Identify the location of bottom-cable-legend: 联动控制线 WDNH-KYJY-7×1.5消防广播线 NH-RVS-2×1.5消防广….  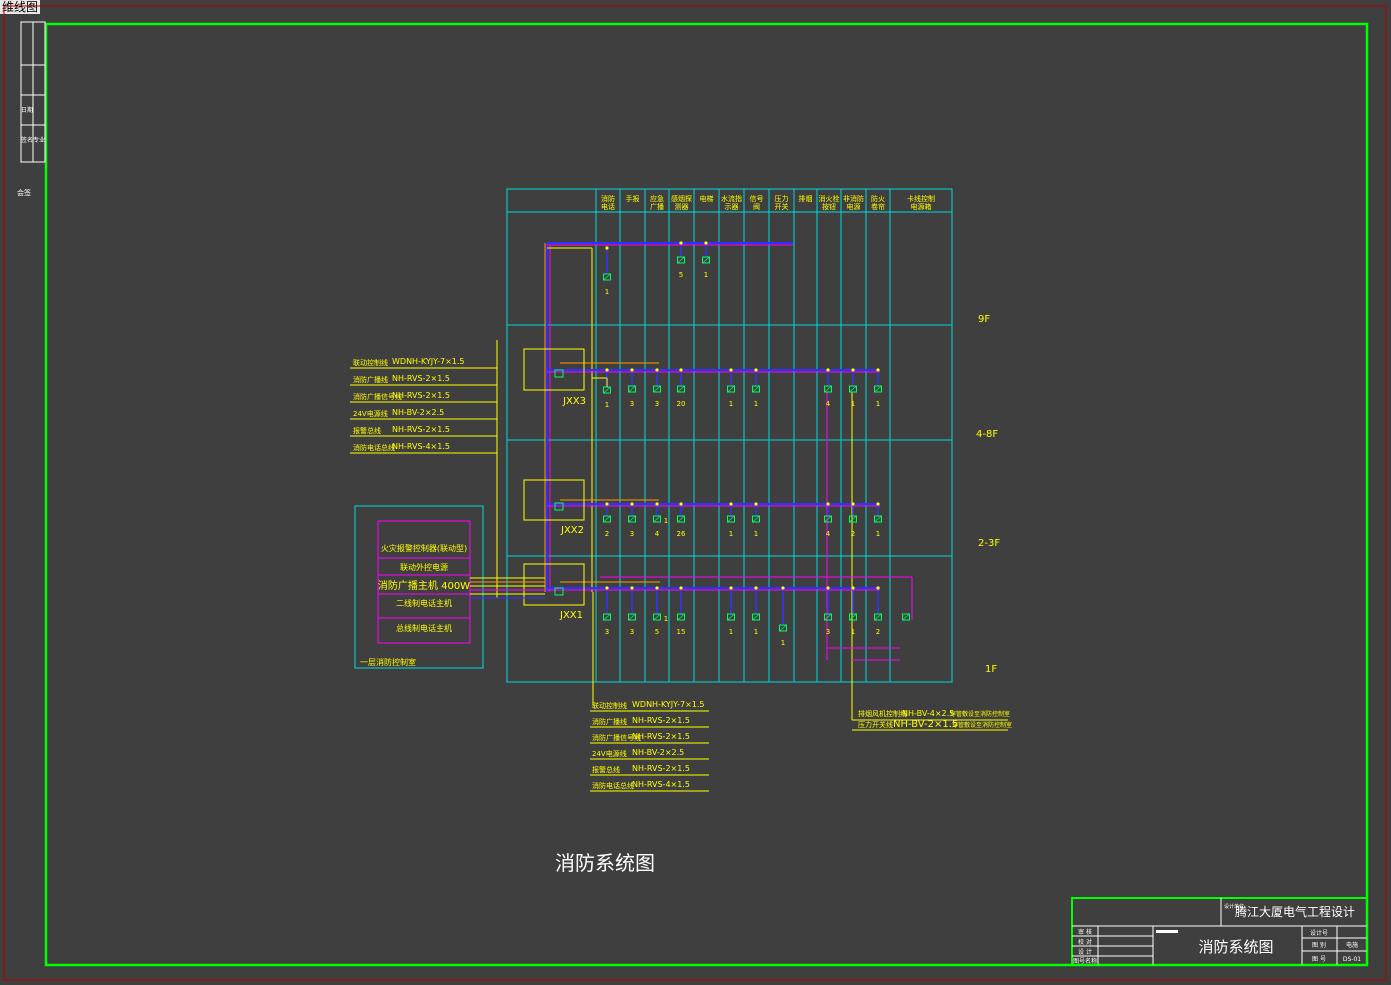
(649, 746).